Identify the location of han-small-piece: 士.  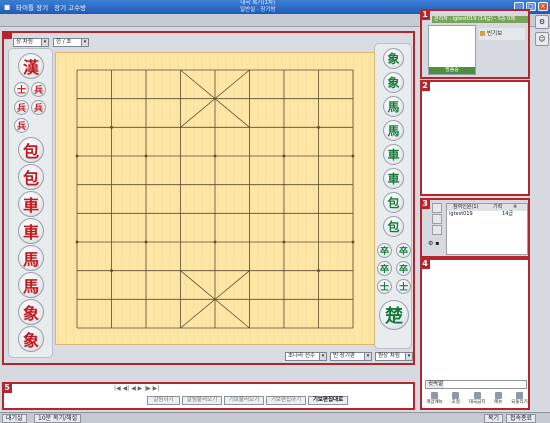
(21, 89).